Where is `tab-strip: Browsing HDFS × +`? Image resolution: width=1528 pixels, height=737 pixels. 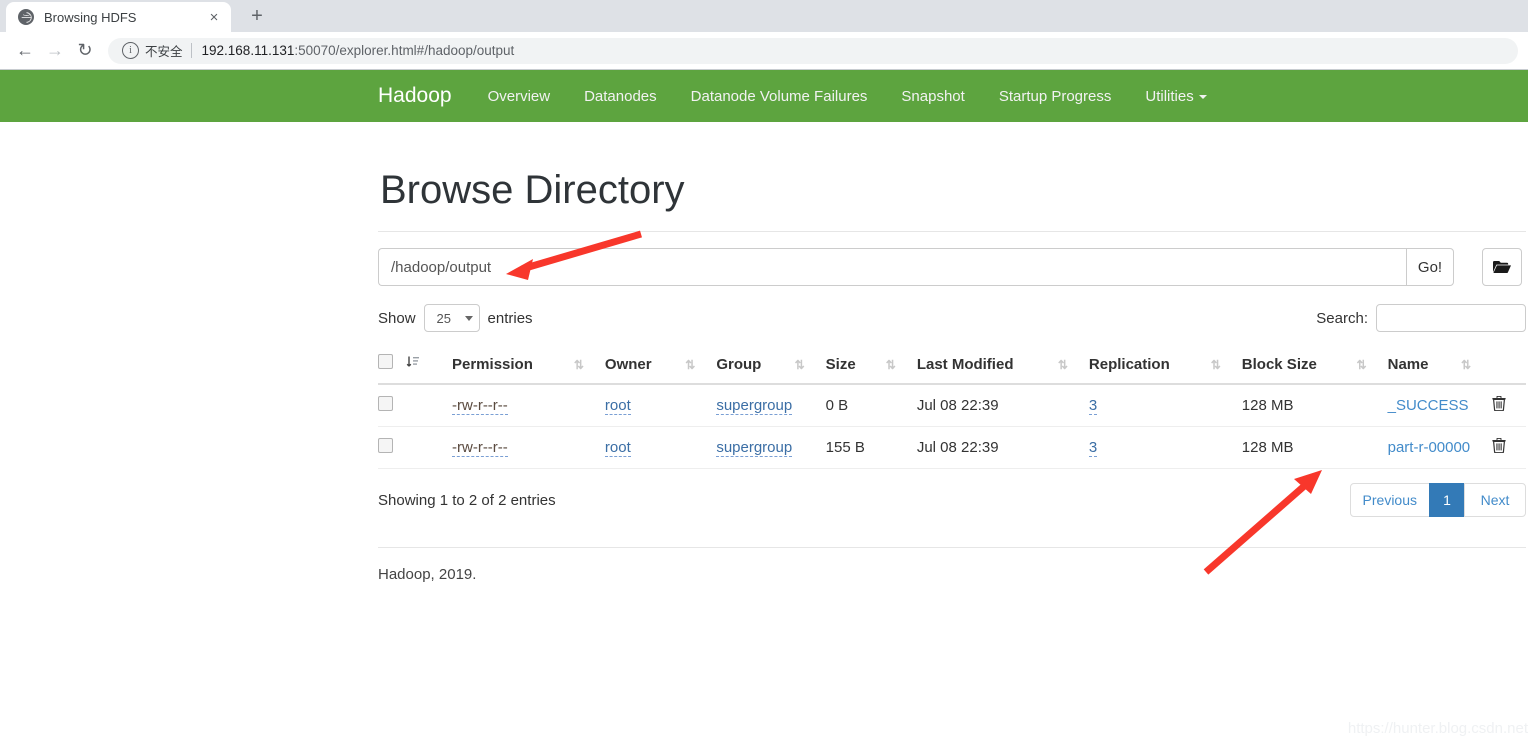 tab-strip: Browsing HDFS × + is located at coordinates (764, 16).